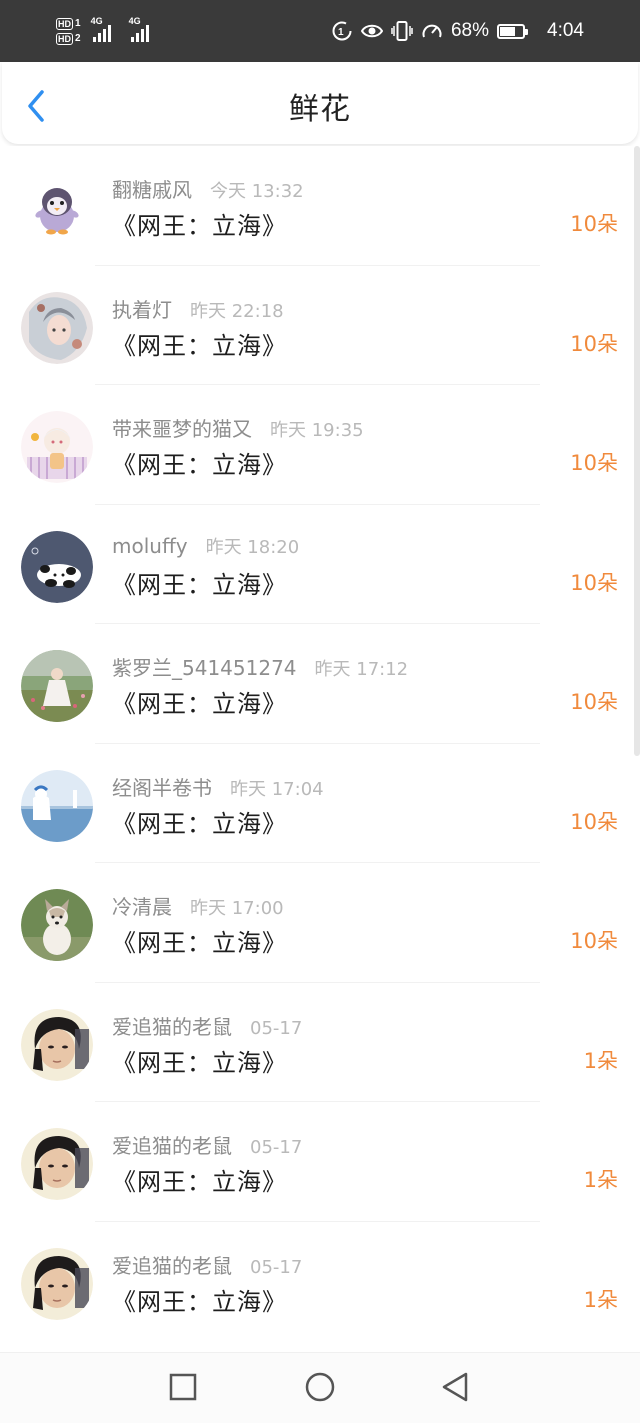  I want to click on list-item: 经阁半卷书 昨天 17:04 《网王：立海》 10朵, so click(320, 803).